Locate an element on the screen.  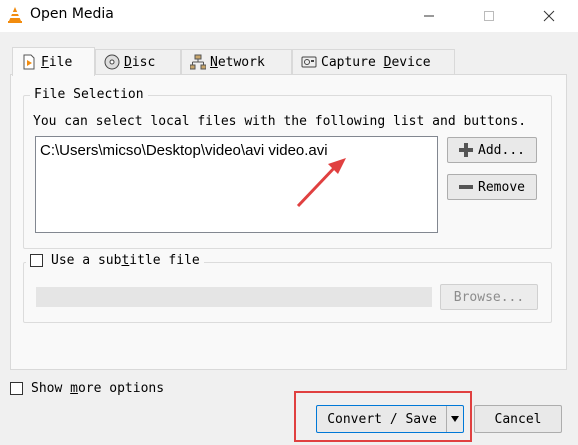
window-title: Open Media is located at coordinates (72, 14).